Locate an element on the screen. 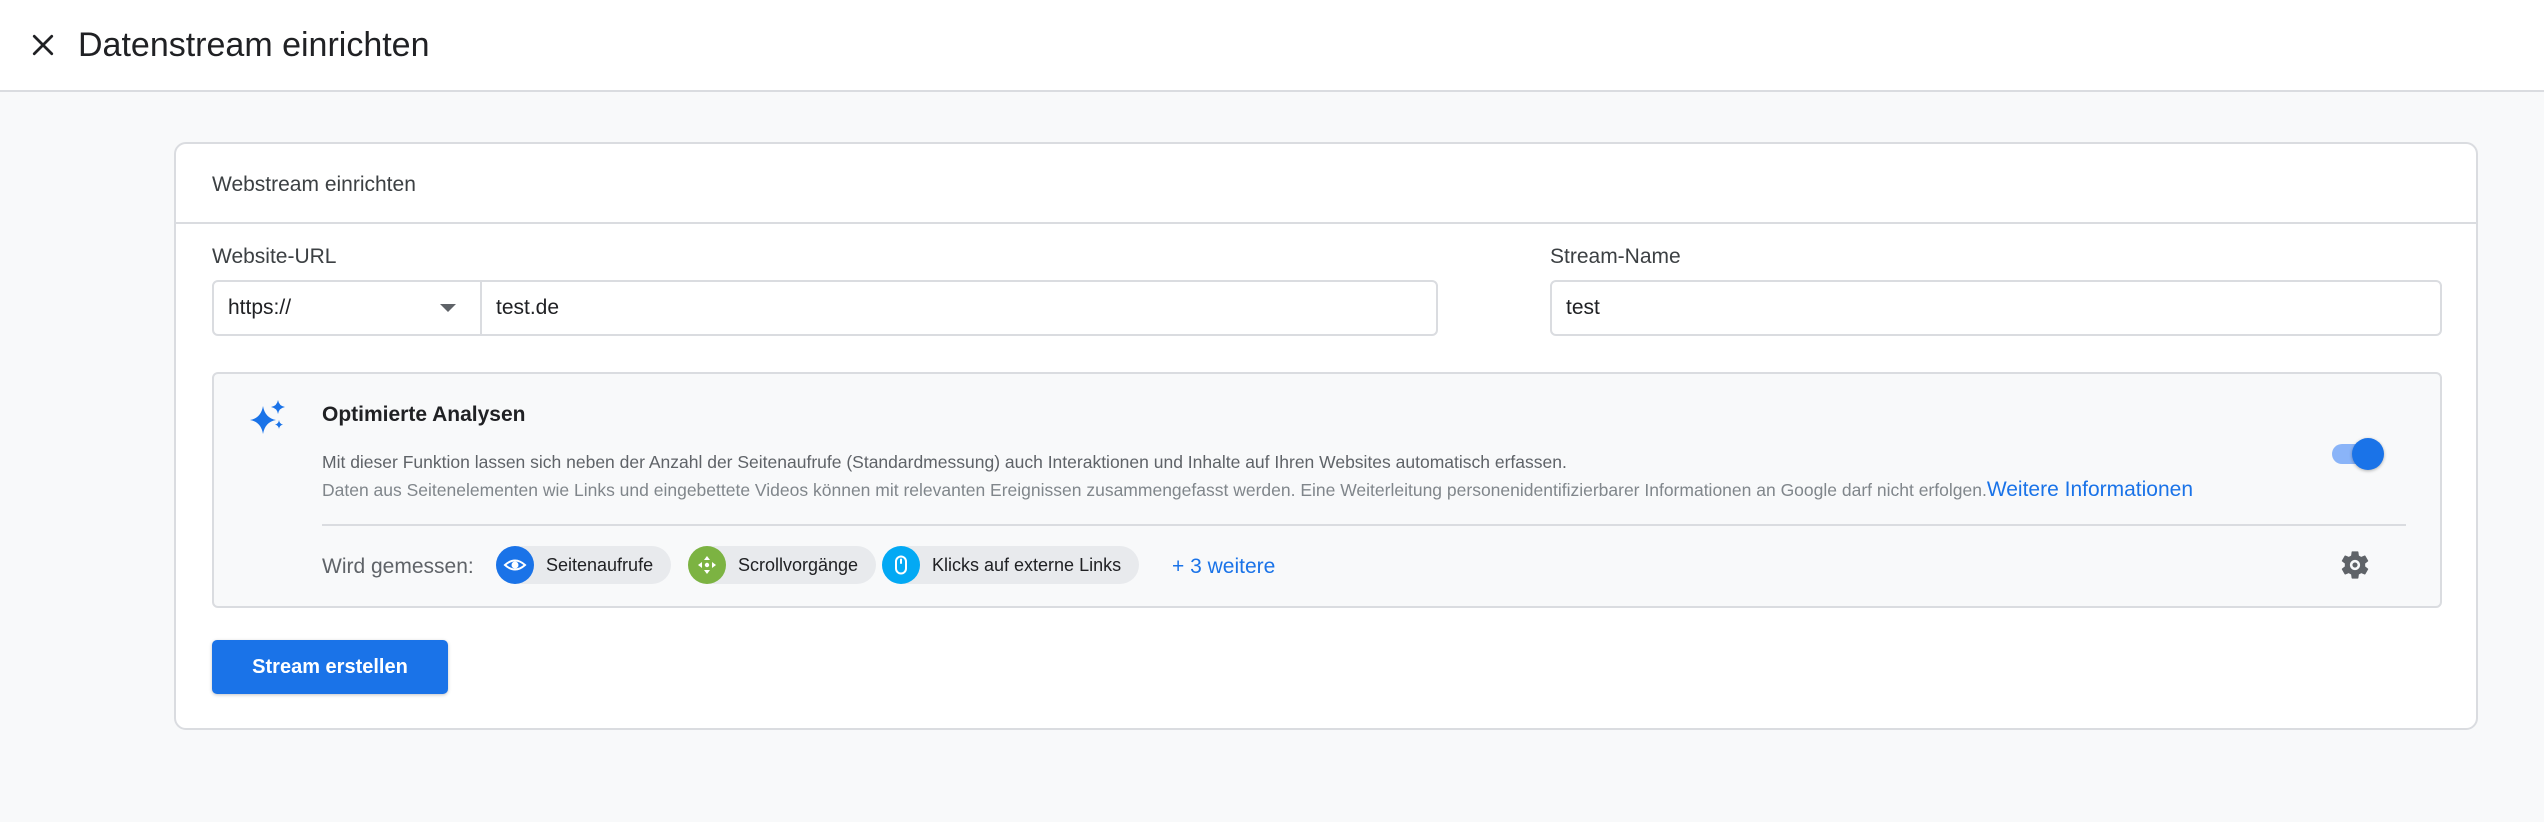 The width and height of the screenshot is (2544, 822). page-title: Datenstream einrichten is located at coordinates (254, 45).